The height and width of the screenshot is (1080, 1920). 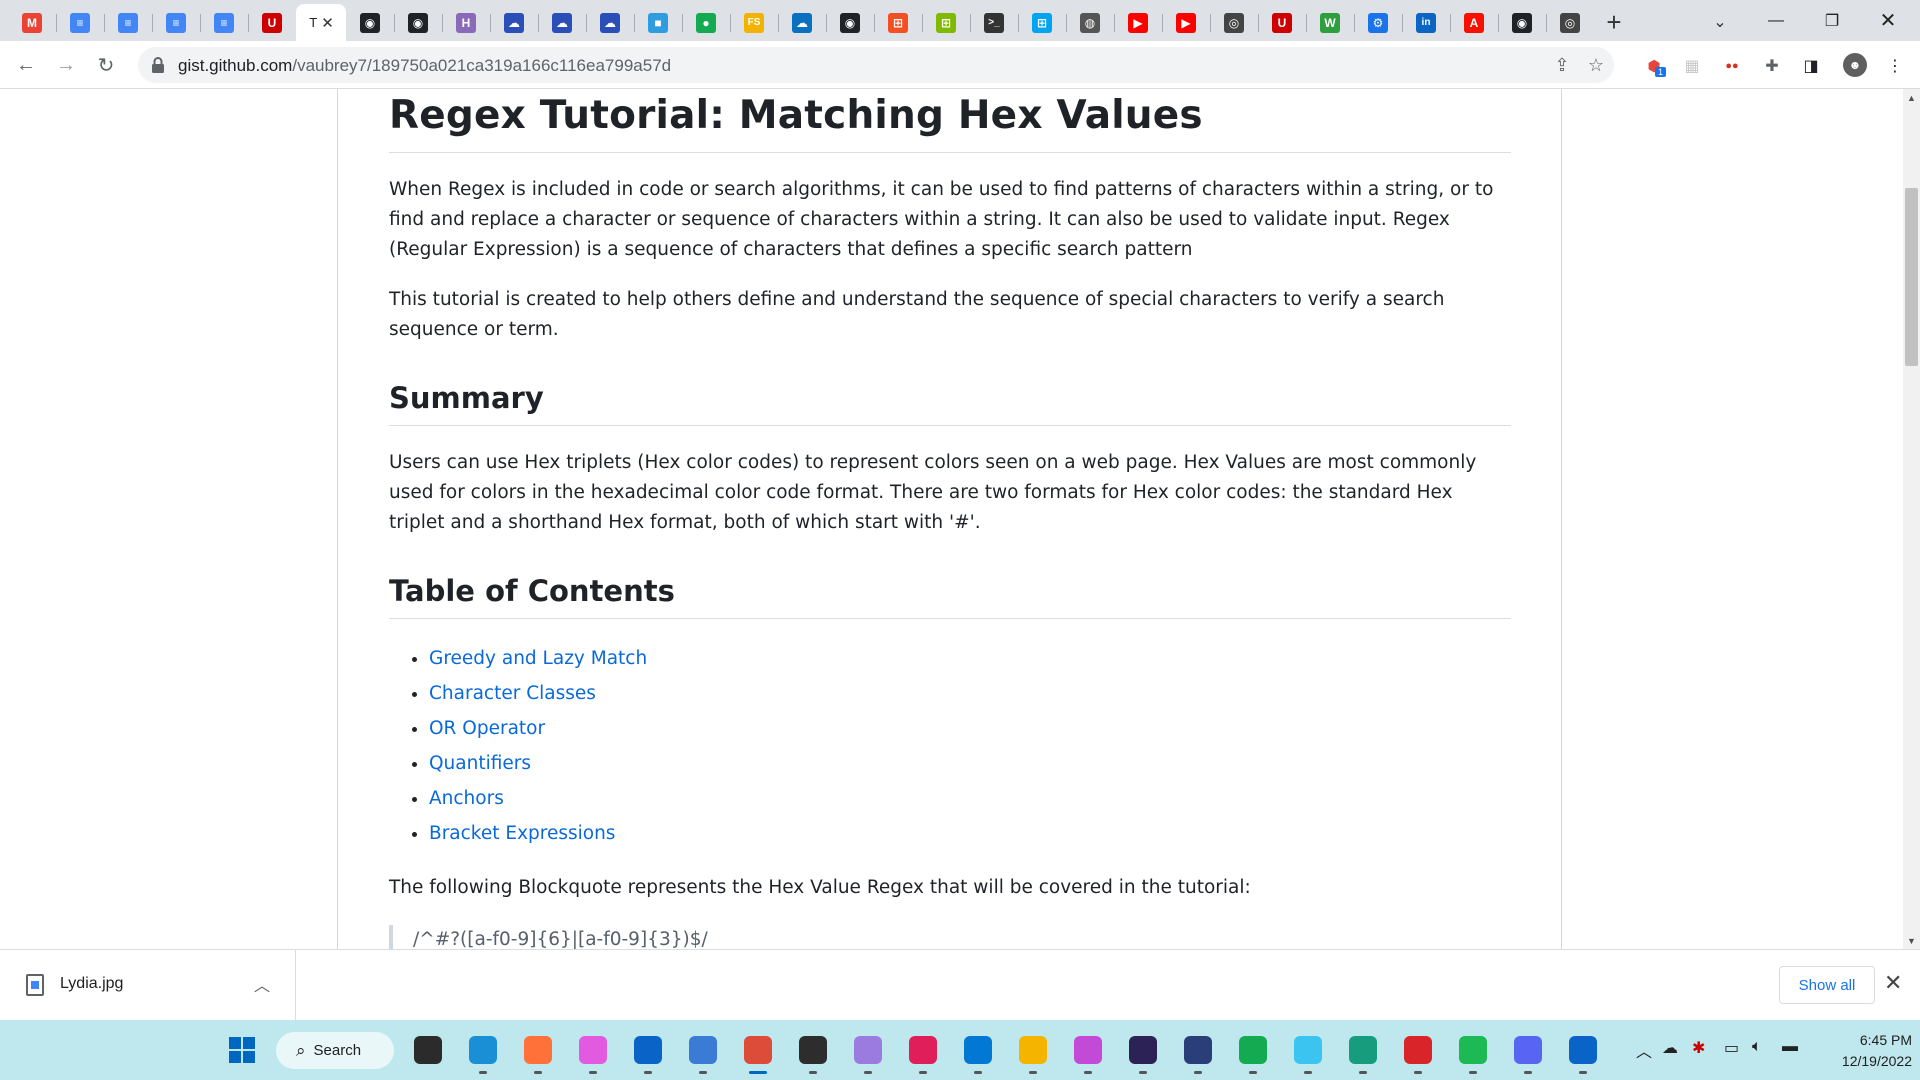 I want to click on windows-start-icon, so click(x=242, y=1050).